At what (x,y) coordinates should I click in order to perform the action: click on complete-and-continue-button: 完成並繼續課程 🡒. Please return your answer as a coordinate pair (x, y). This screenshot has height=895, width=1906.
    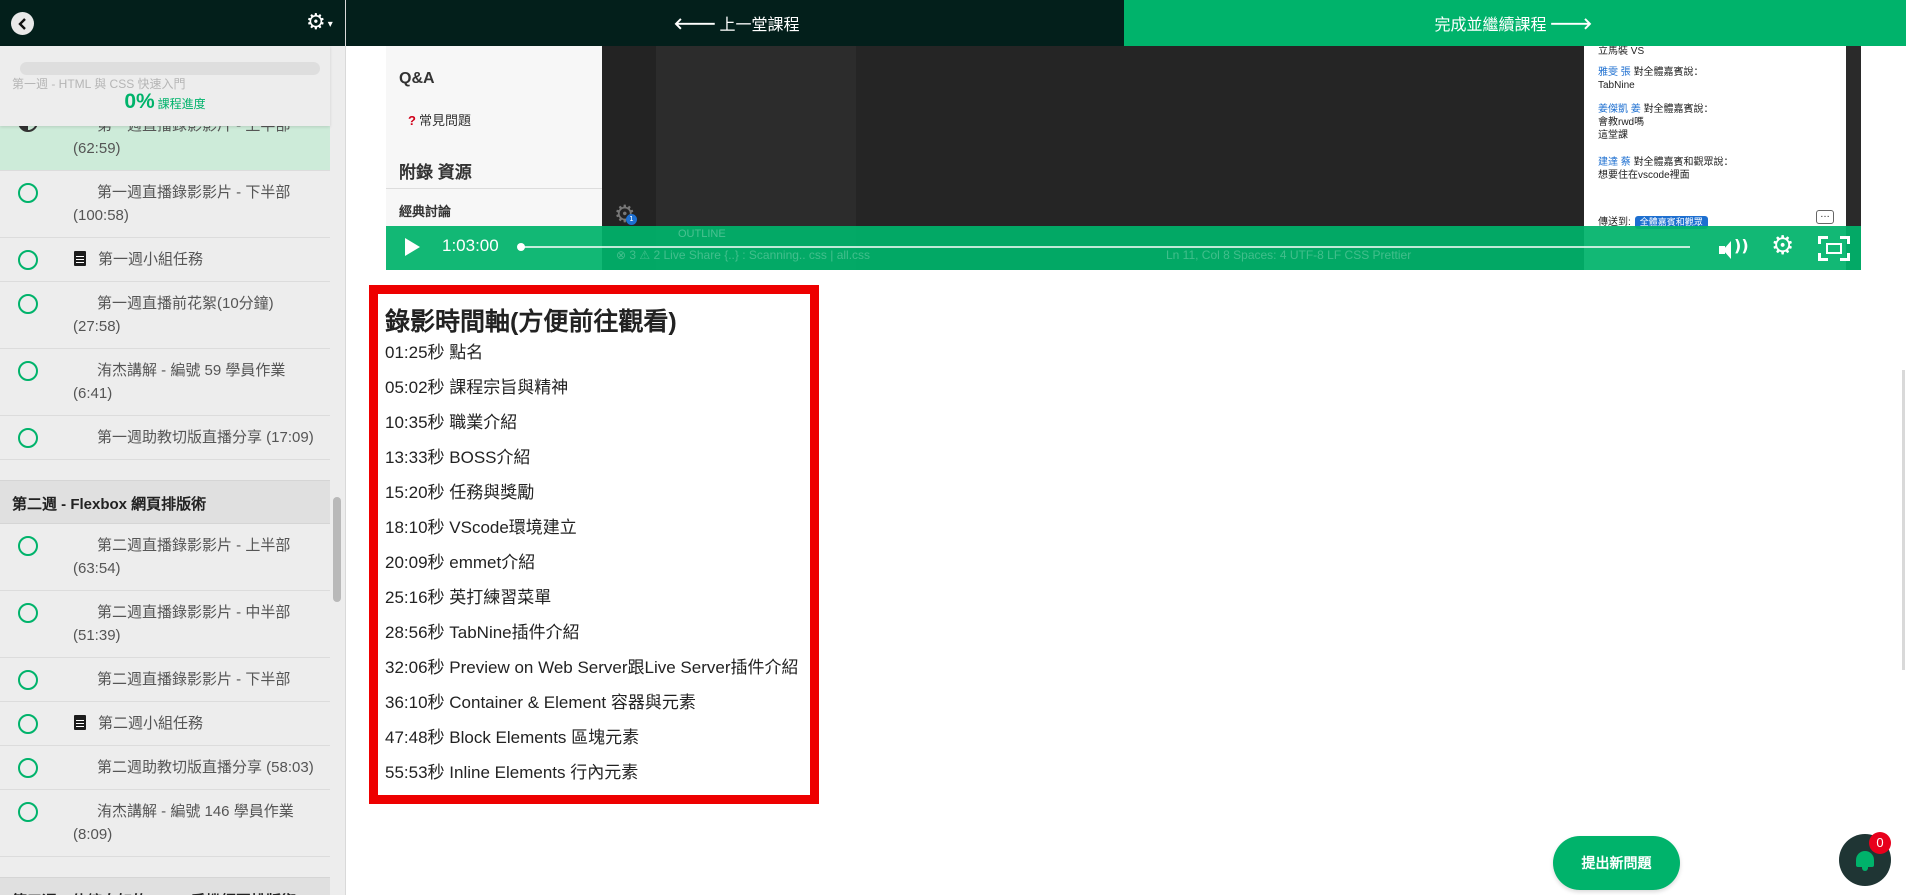
    Looking at the image, I should click on (1515, 23).